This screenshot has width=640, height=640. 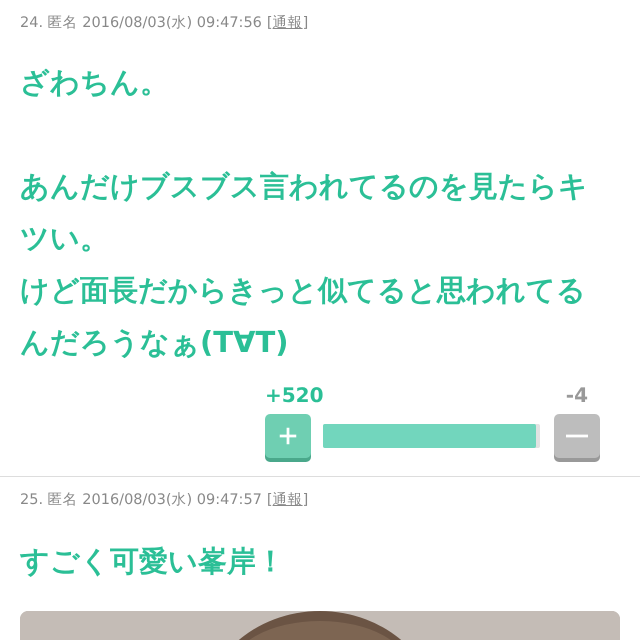 What do you see at coordinates (577, 395) in the screenshot?
I see `minus-count: -4` at bounding box center [577, 395].